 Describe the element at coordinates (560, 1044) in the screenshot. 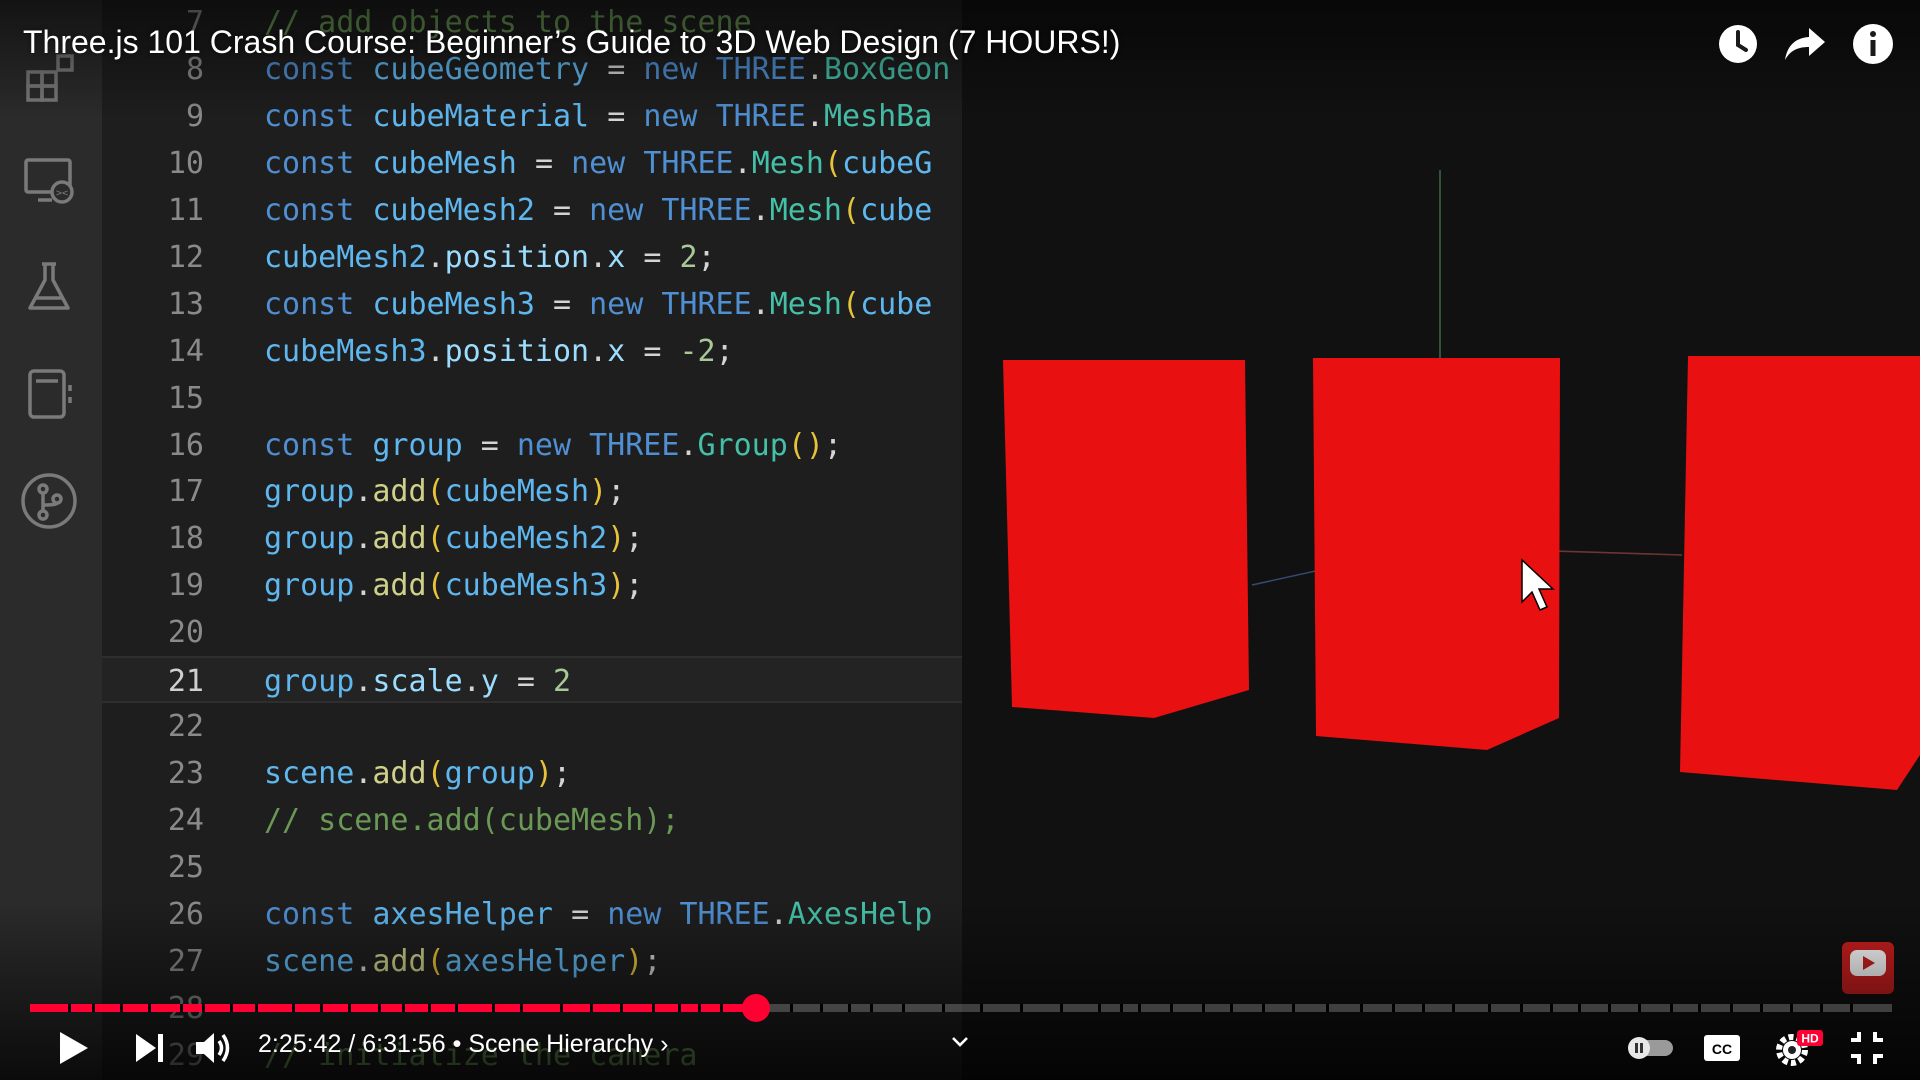

I see `chapter-title: Scene Hierarchy` at that location.